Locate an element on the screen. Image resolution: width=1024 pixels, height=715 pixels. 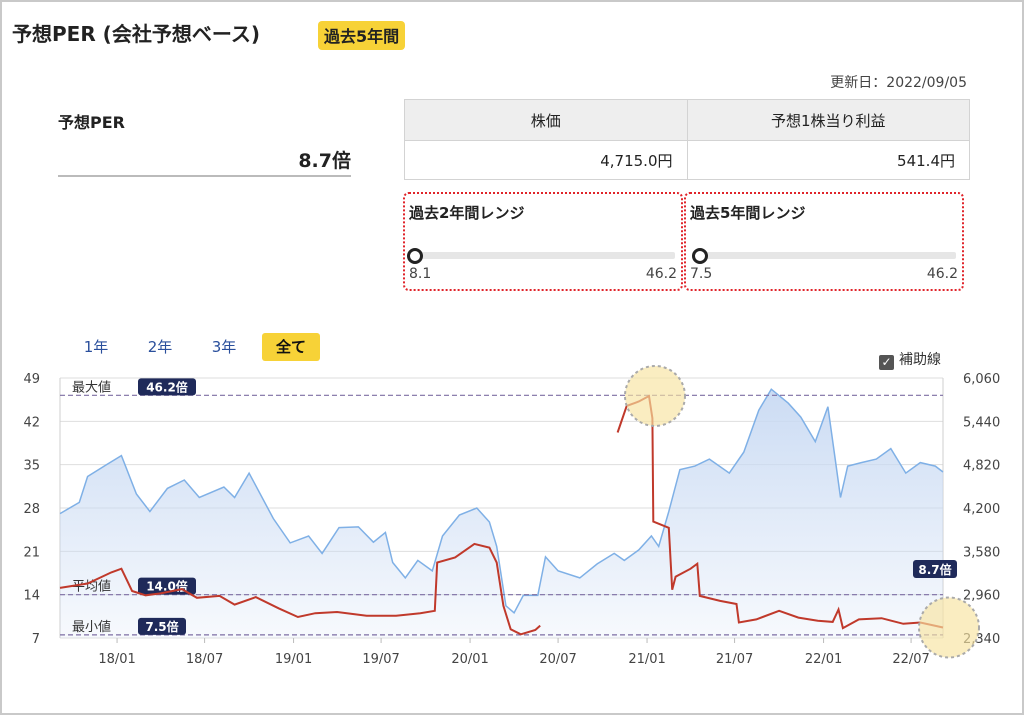
tab-3-year: 3年 is located at coordinates (224, 347).